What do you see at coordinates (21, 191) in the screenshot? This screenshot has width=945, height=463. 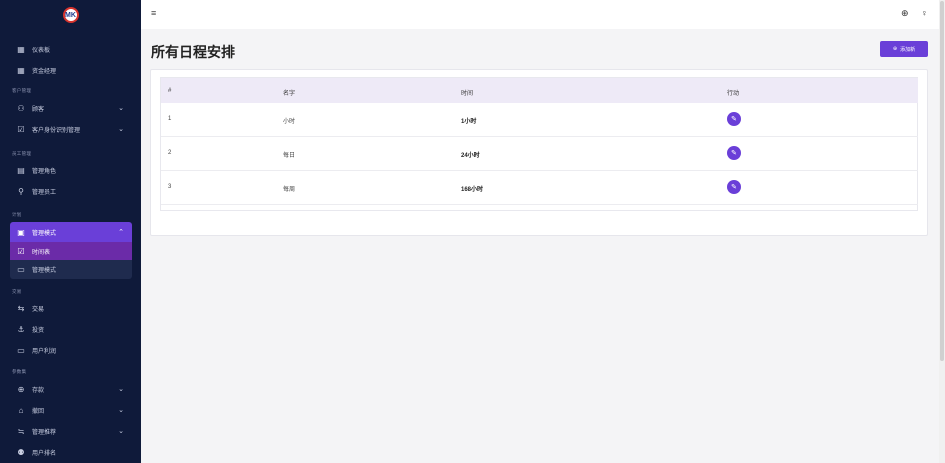 I see `user-add-icon: ⚲` at bounding box center [21, 191].